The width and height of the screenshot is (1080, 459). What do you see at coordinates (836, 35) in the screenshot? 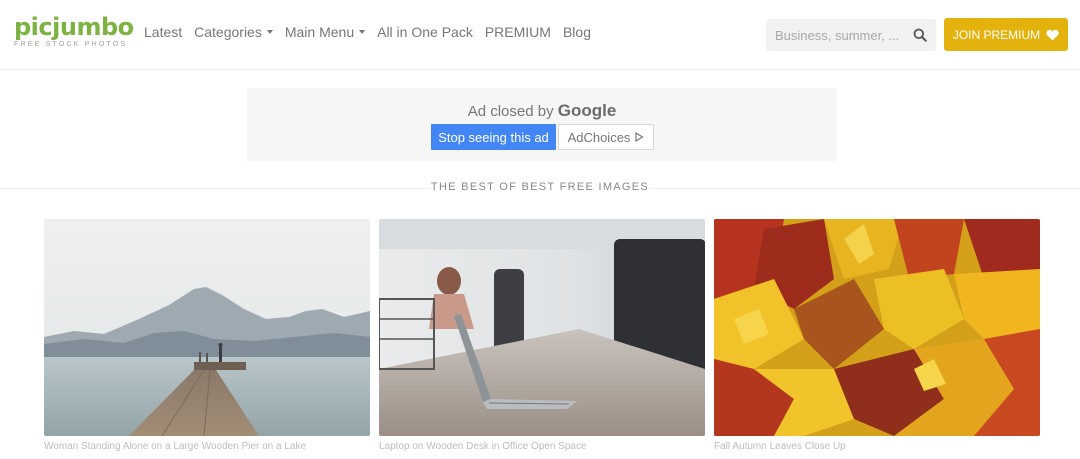
I see `search-input` at bounding box center [836, 35].